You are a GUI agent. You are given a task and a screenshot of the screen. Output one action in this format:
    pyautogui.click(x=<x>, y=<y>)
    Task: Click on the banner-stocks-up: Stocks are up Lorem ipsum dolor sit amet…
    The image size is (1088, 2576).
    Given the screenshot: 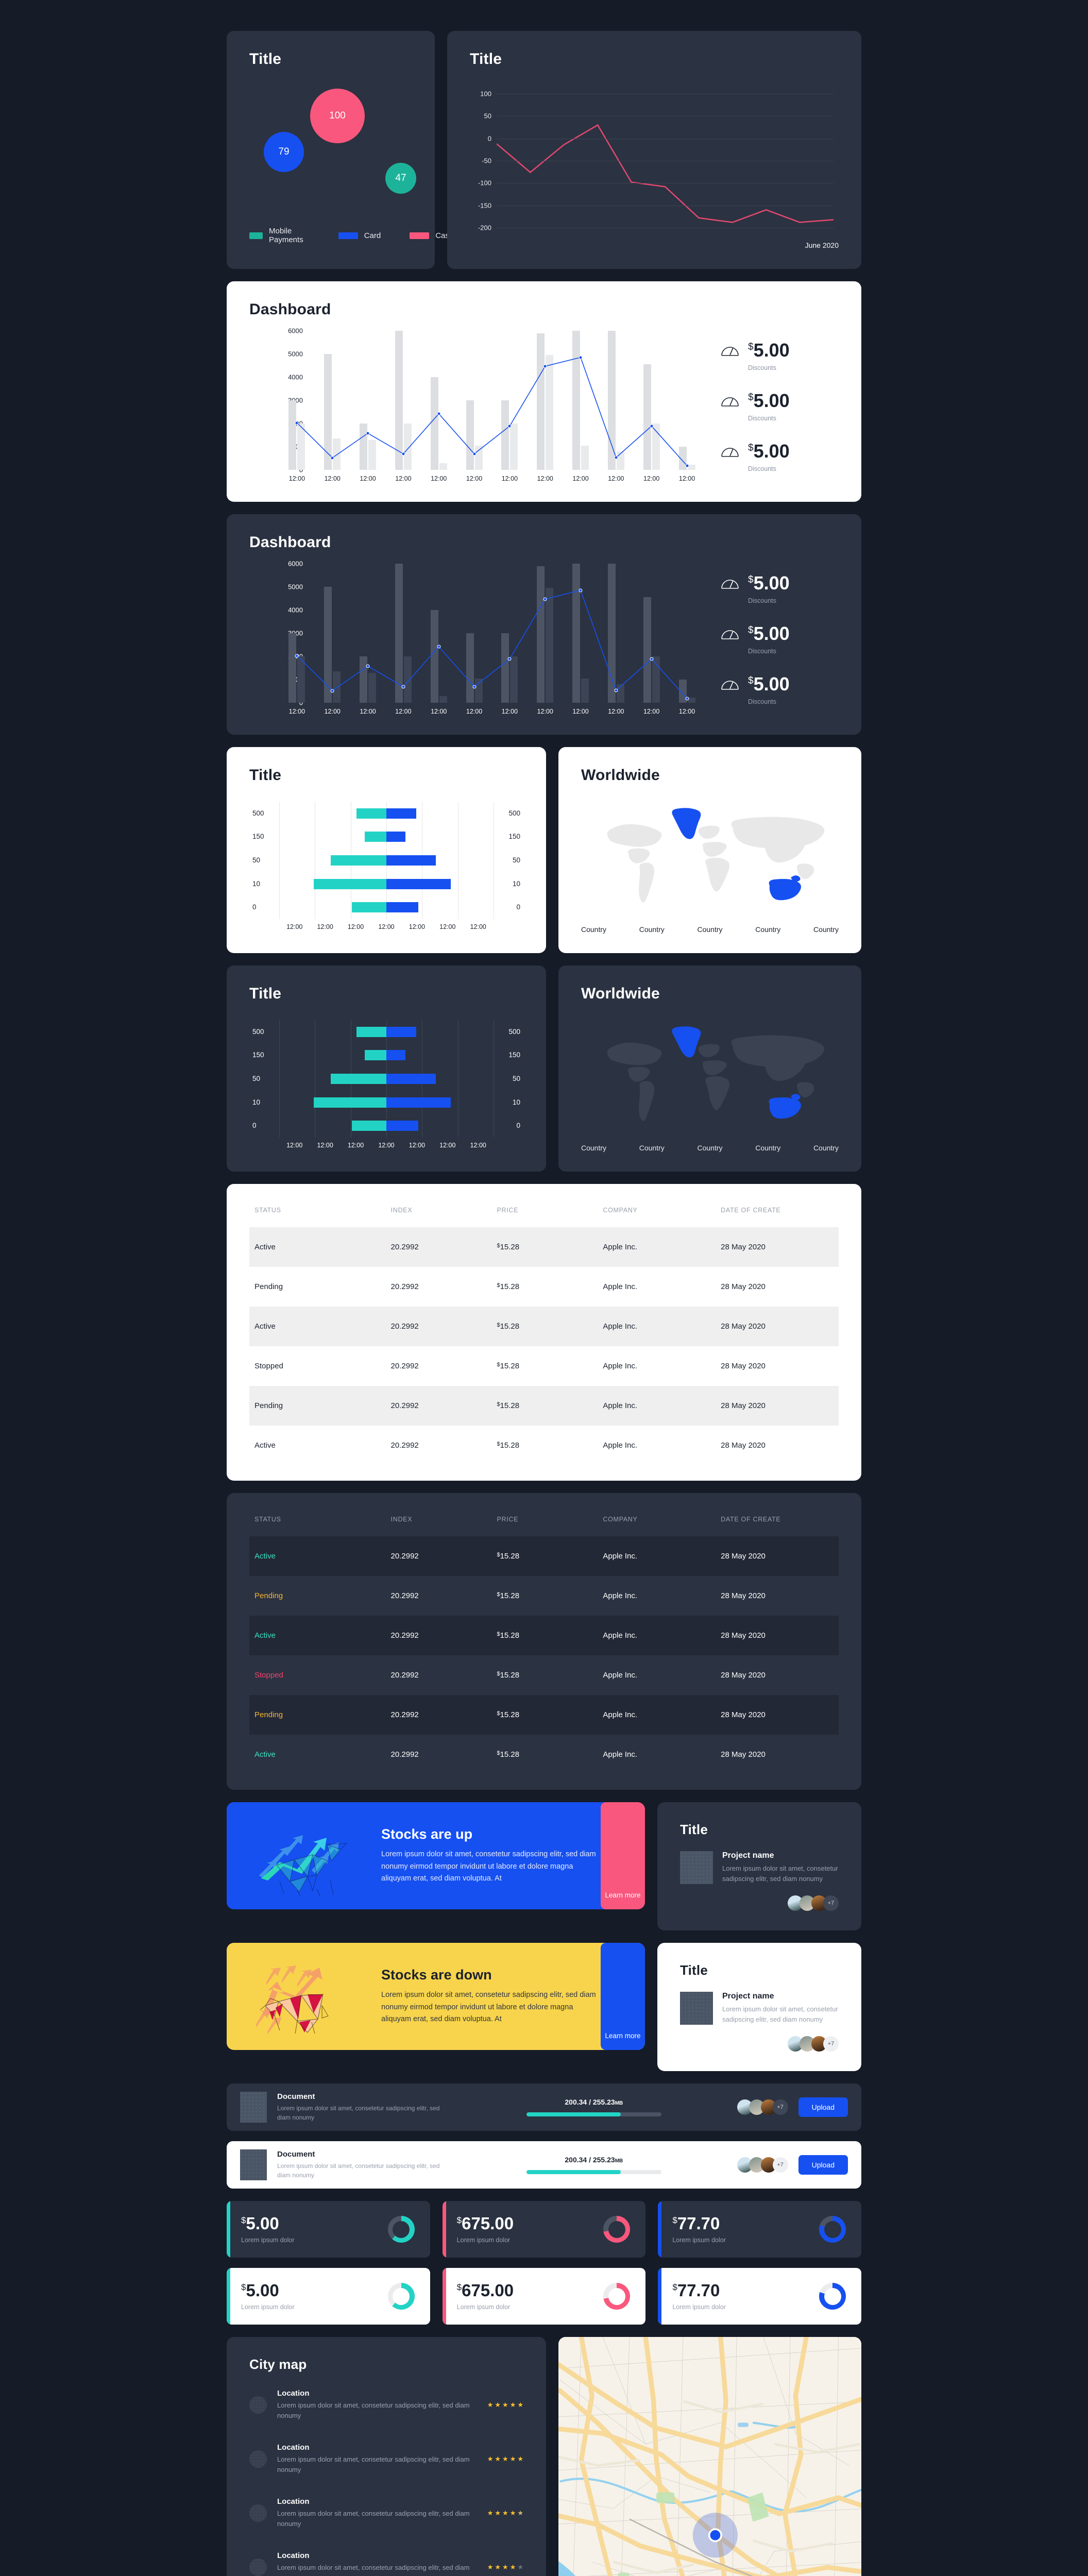 What is the action you would take?
    pyautogui.click(x=436, y=1855)
    